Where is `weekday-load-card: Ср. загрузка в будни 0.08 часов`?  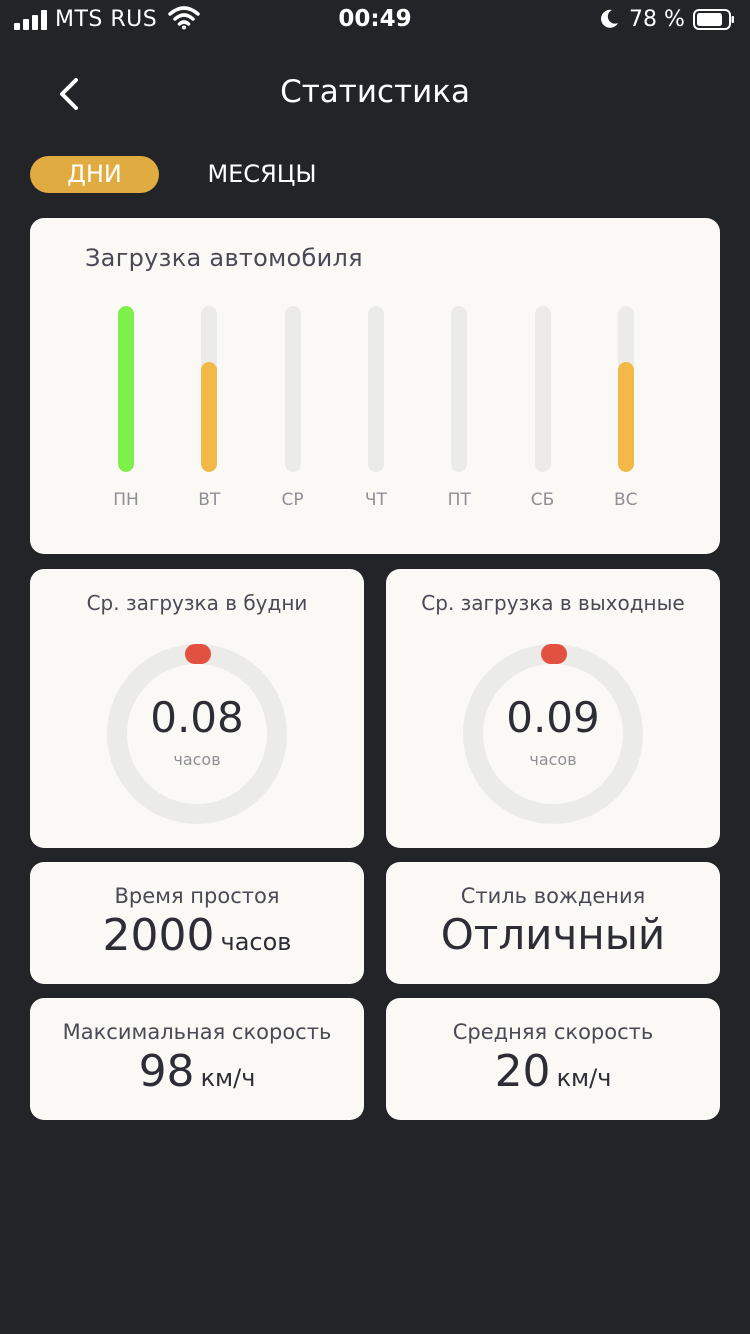 weekday-load-card: Ср. загрузка в будни 0.08 часов is located at coordinates (197, 708).